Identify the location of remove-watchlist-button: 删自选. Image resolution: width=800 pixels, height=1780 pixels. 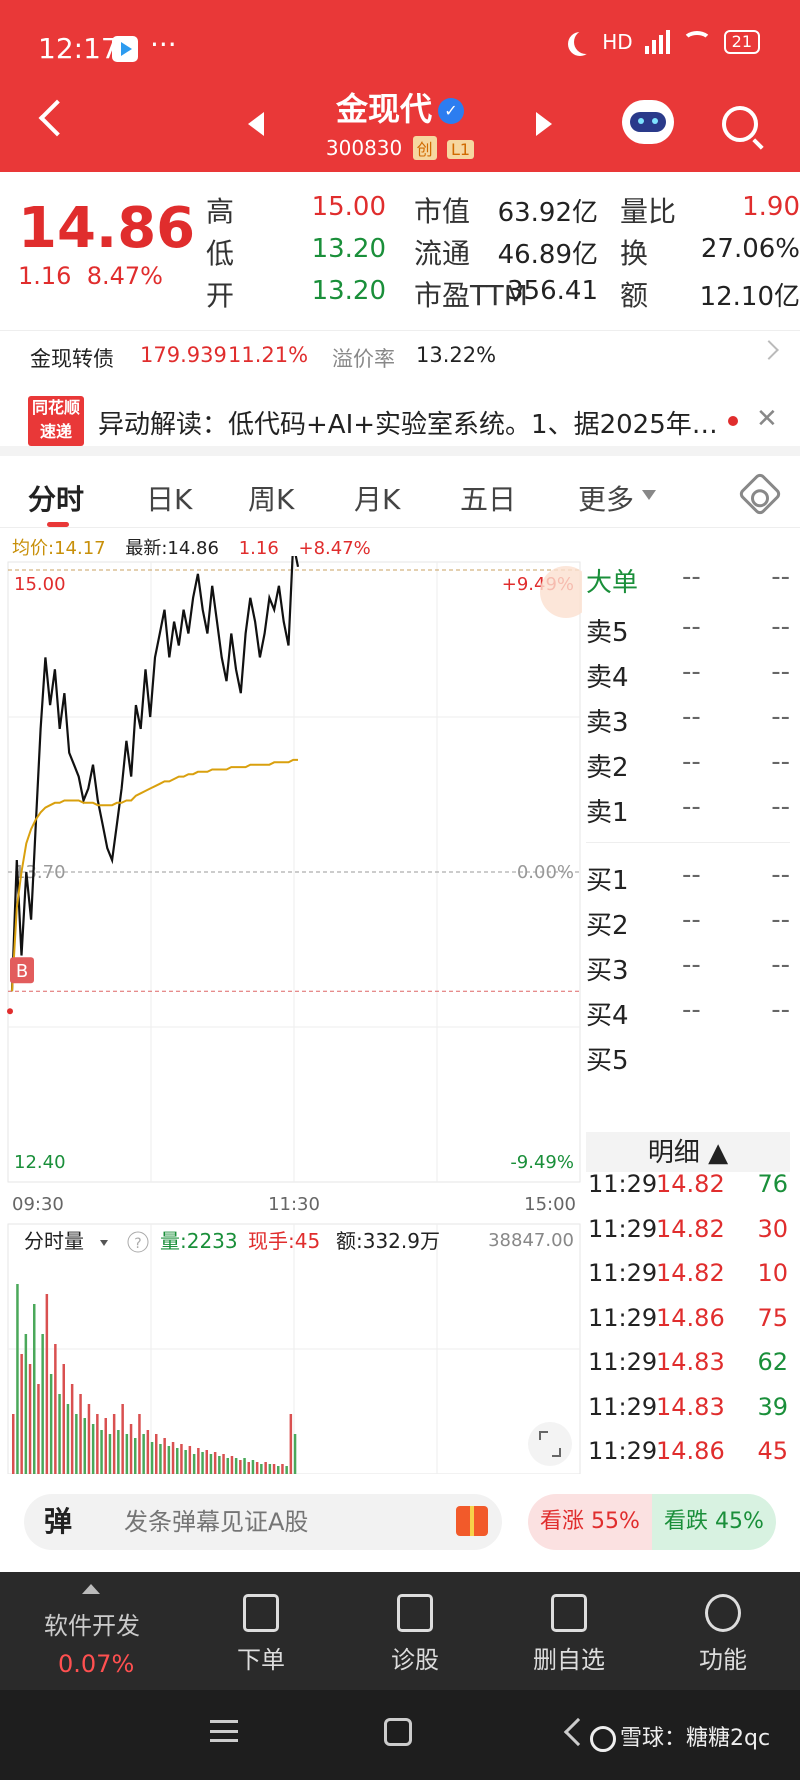
(569, 1634).